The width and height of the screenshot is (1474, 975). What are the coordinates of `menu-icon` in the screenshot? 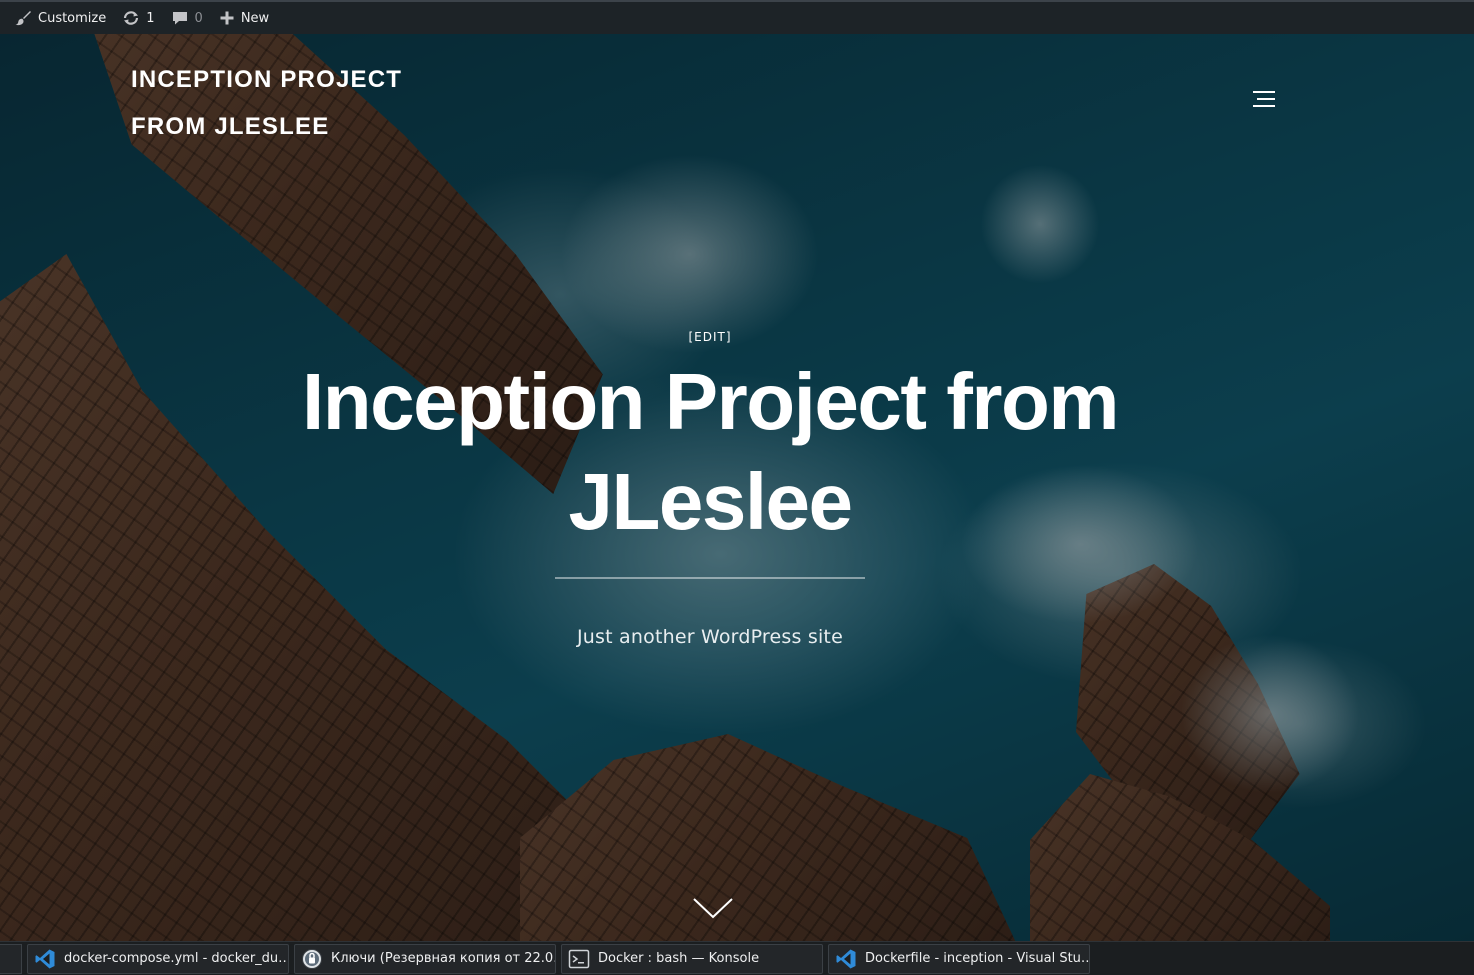 It's located at (1264, 99).